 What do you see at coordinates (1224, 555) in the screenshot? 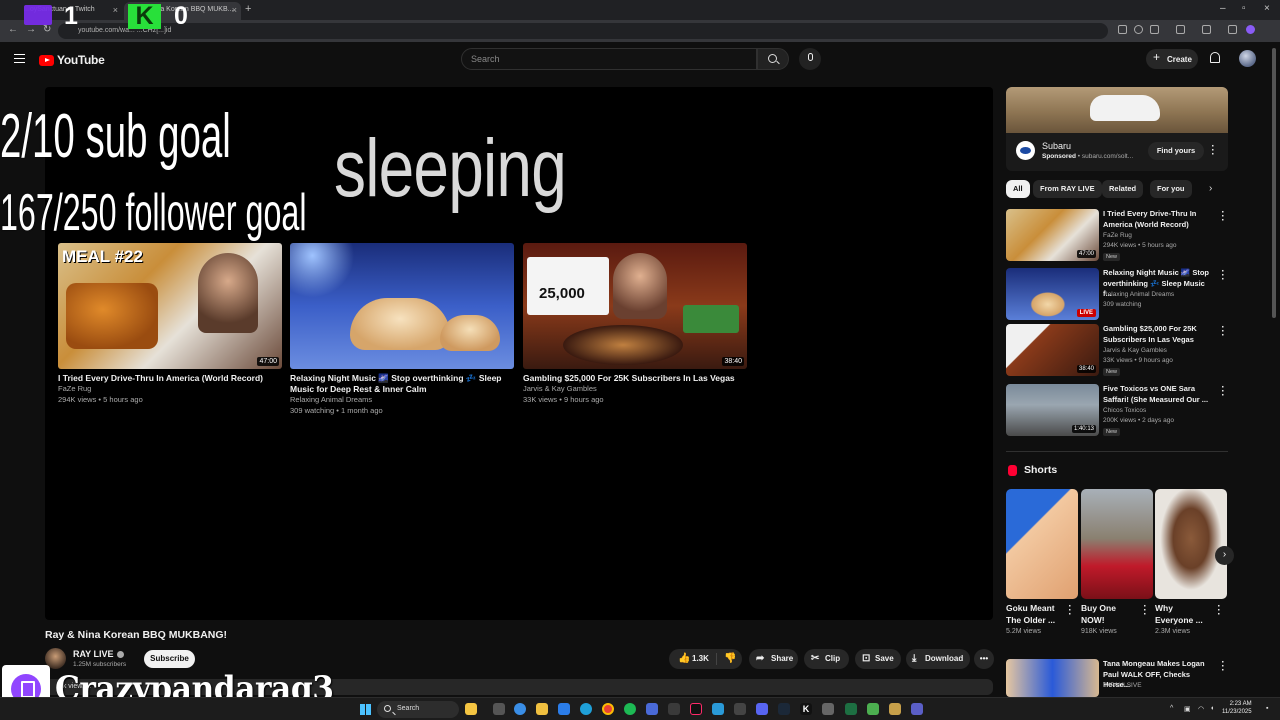
I see `shorts-next-button: ›` at bounding box center [1224, 555].